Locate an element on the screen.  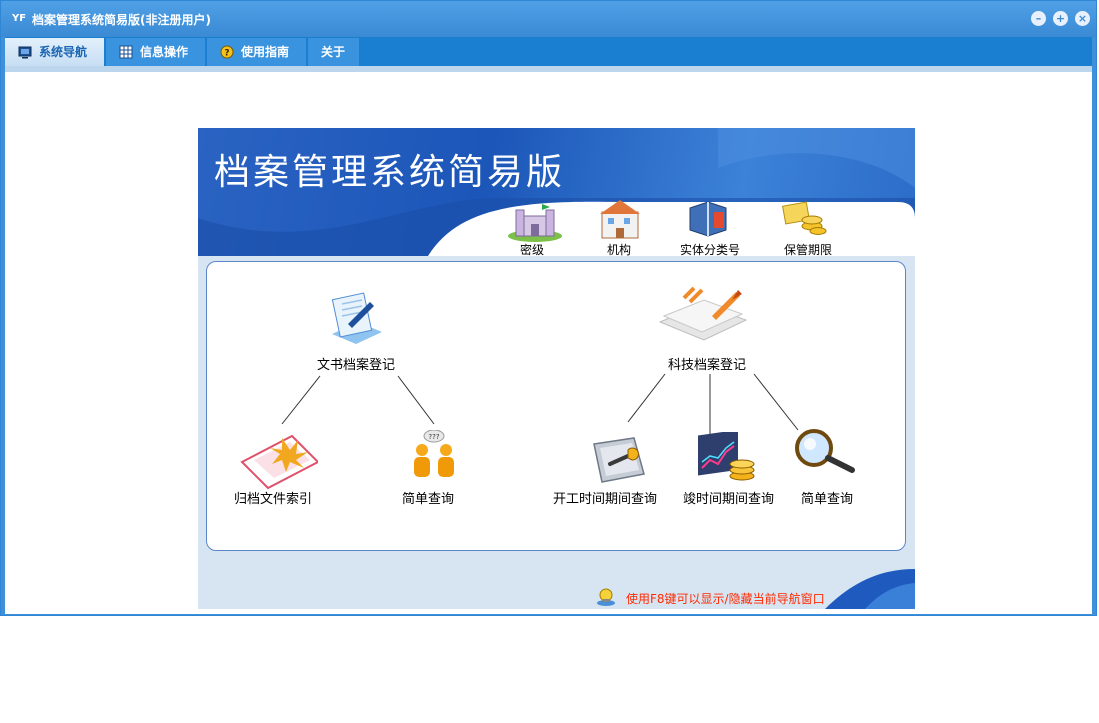
tab-system-nav: 系统导航 is located at coordinates (55, 52).